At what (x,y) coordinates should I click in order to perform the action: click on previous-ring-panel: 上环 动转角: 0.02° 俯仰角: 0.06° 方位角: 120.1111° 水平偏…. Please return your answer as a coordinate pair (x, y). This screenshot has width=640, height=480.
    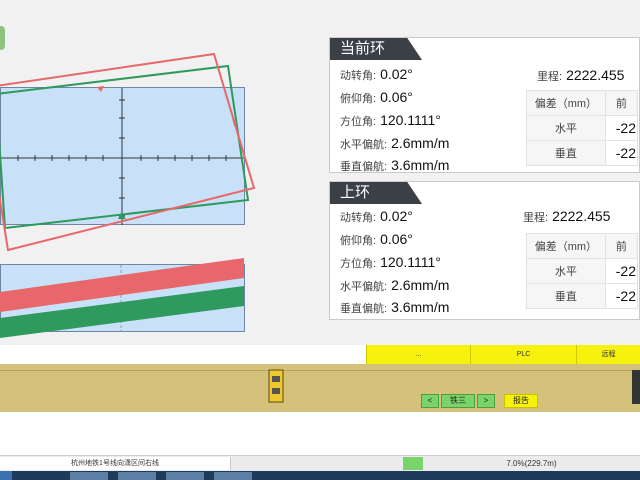
    Looking at the image, I should click on (484, 250).